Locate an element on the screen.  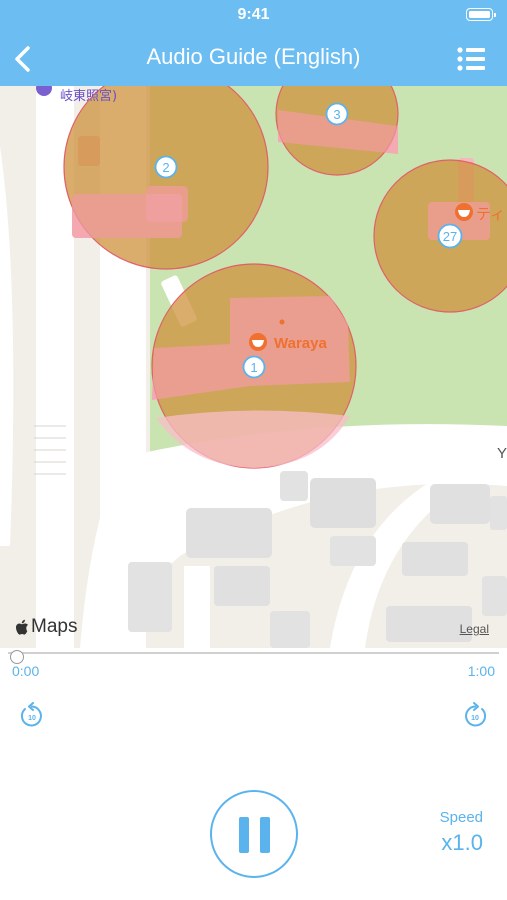
rewind-10-icon: 10 is located at coordinates (31, 714).